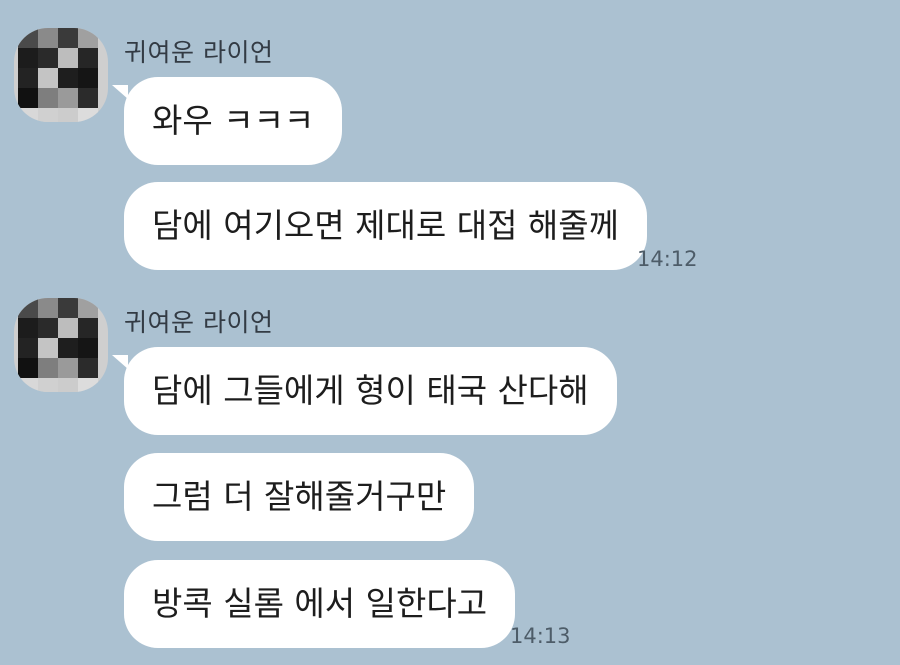  What do you see at coordinates (233, 120) in the screenshot?
I see `message-text: 와우 ㅋㅋㅋ` at bounding box center [233, 120].